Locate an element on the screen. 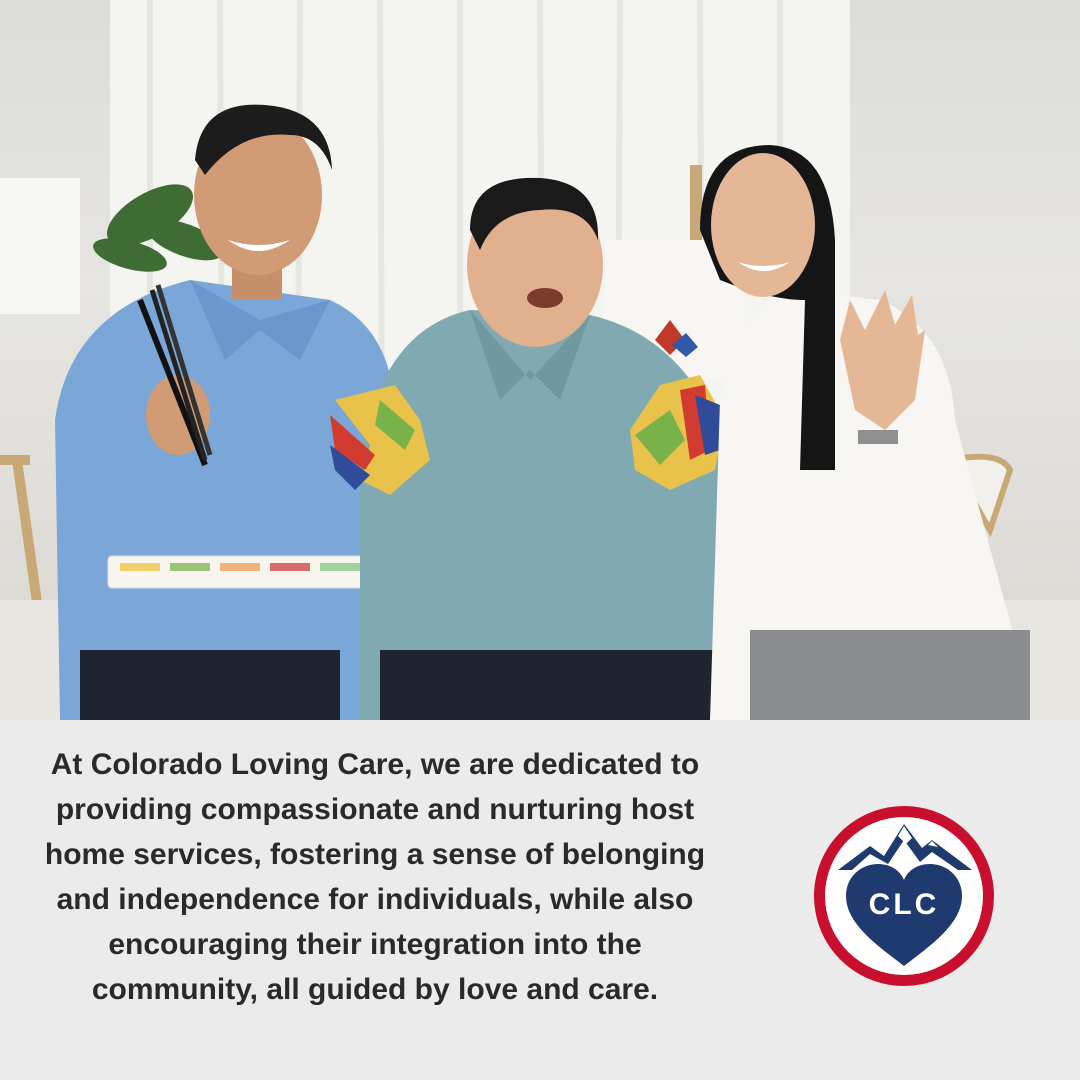  clc-logo: CLC is located at coordinates (904, 896).